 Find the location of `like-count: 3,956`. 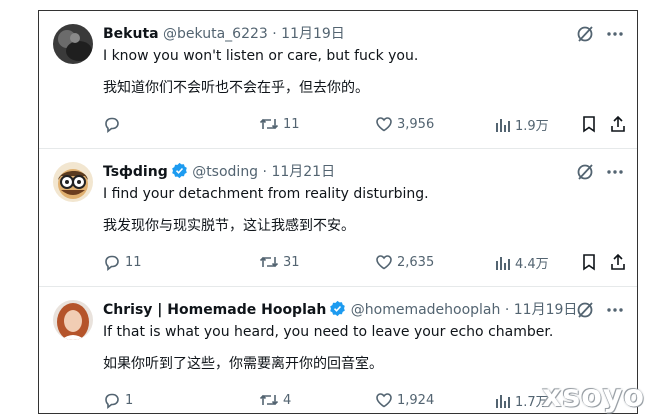

like-count: 3,956 is located at coordinates (416, 124).